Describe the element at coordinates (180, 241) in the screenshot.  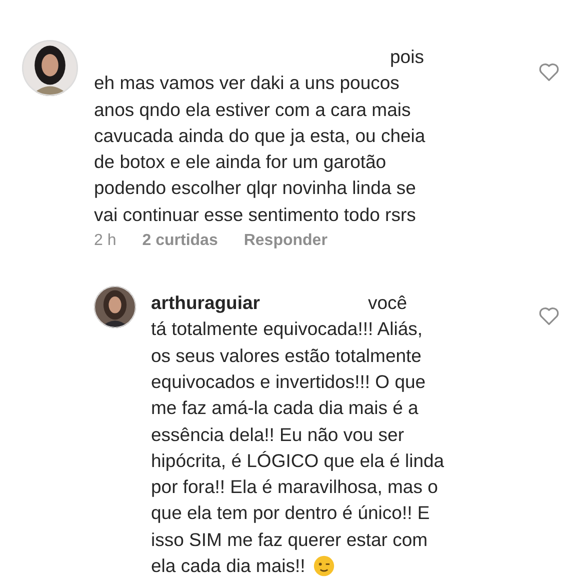
I see `likes-count: 2 curtidas` at that location.